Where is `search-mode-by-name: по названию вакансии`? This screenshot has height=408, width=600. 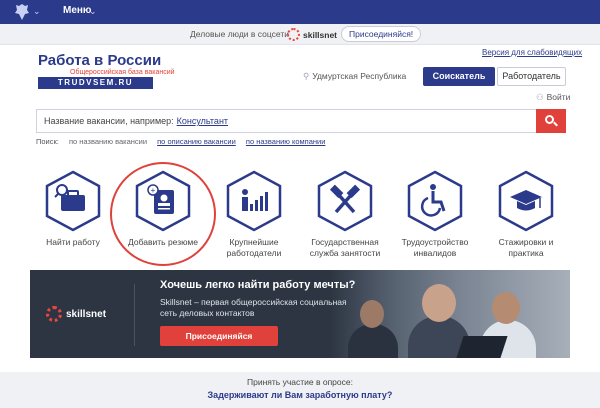
search-mode-by-name: по названию вакансии is located at coordinates (108, 141).